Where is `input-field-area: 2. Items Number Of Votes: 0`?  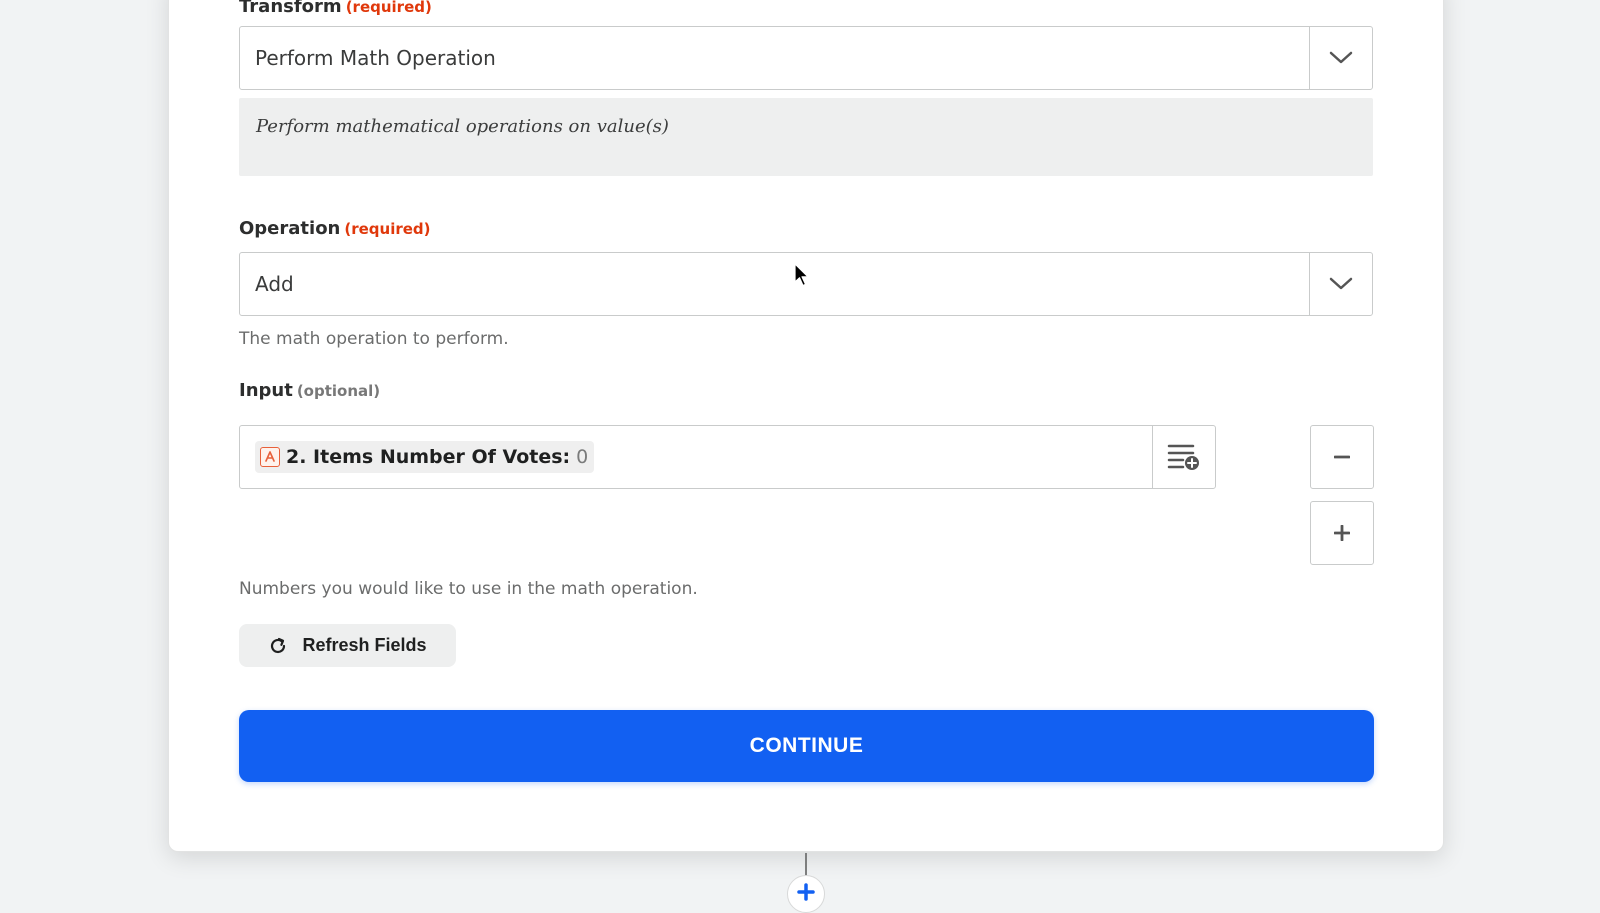 input-field-area: 2. Items Number Of Votes: 0 is located at coordinates (696, 457).